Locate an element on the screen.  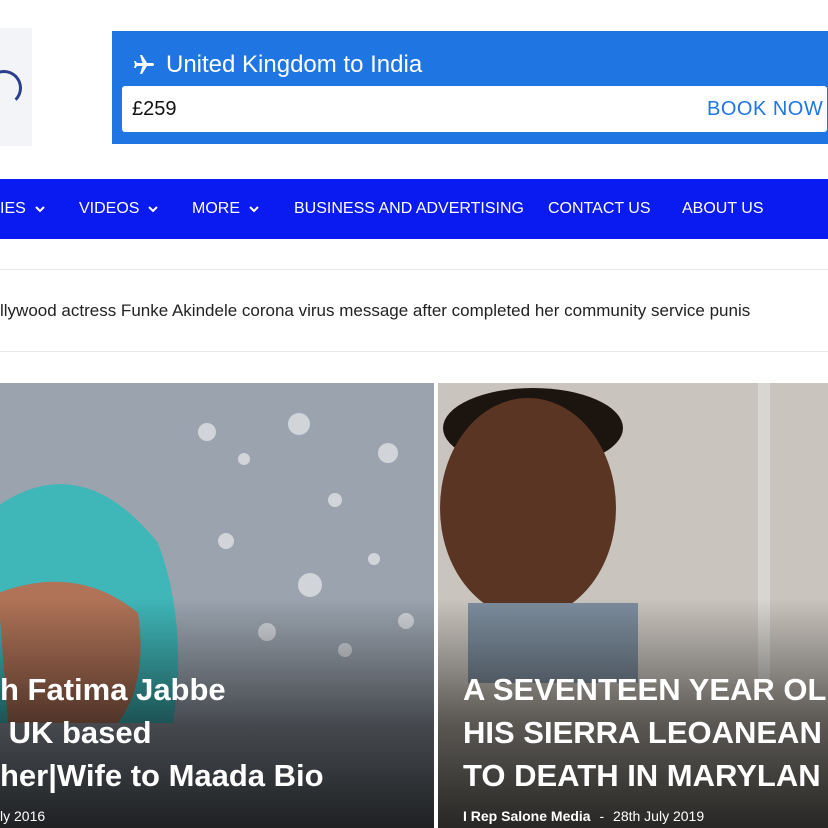
nav-item-contact-us: CONTACT US is located at coordinates (599, 209).